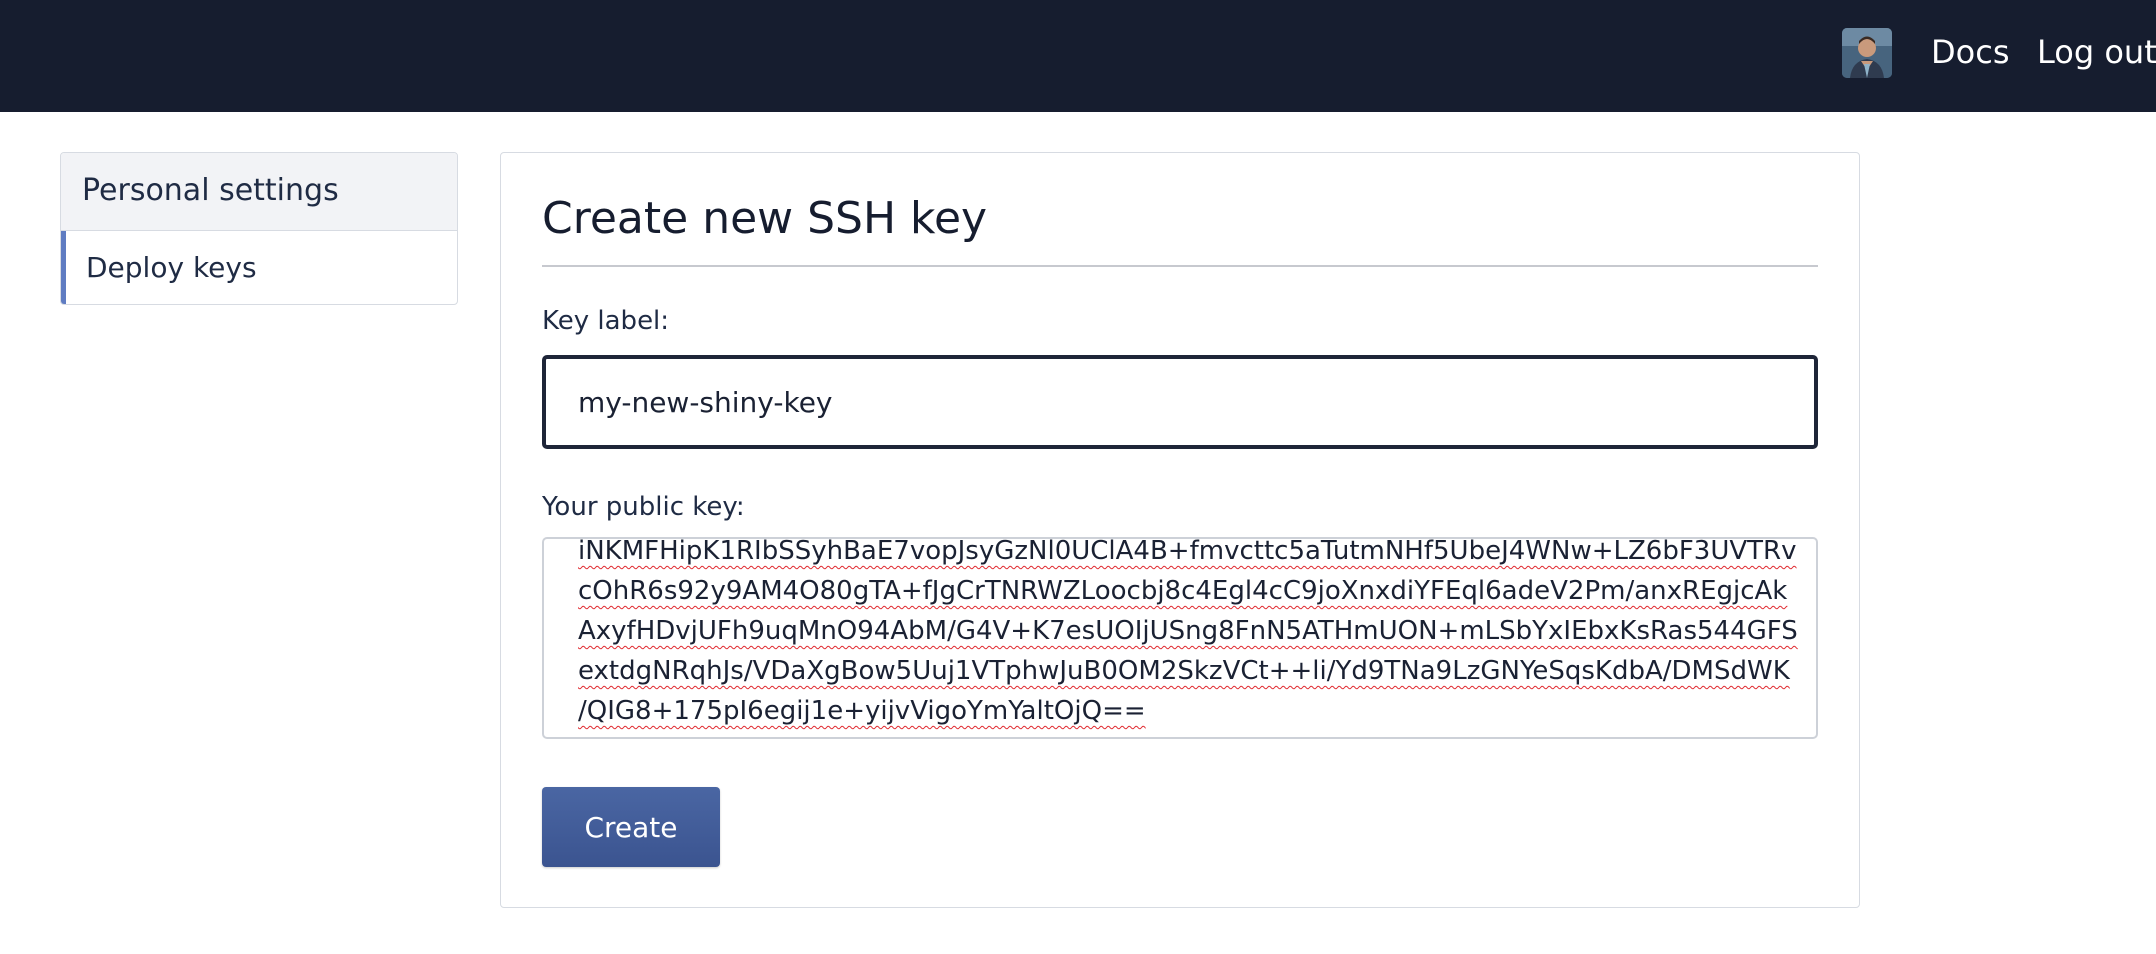  Describe the element at coordinates (2096, 52) in the screenshot. I see `logout-link: Log out` at that location.